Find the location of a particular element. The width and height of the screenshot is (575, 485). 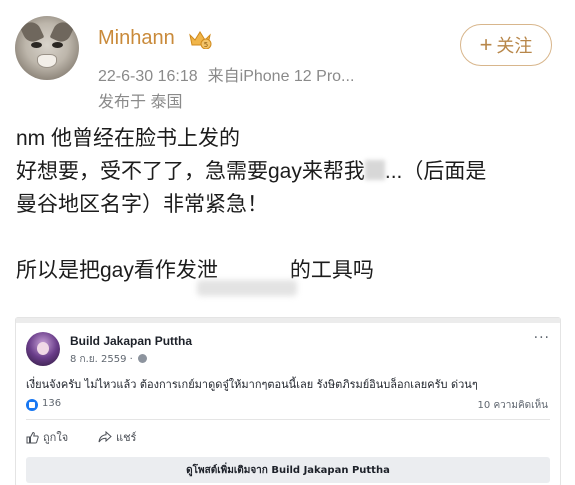

share-label: แชร์ is located at coordinates (126, 437).